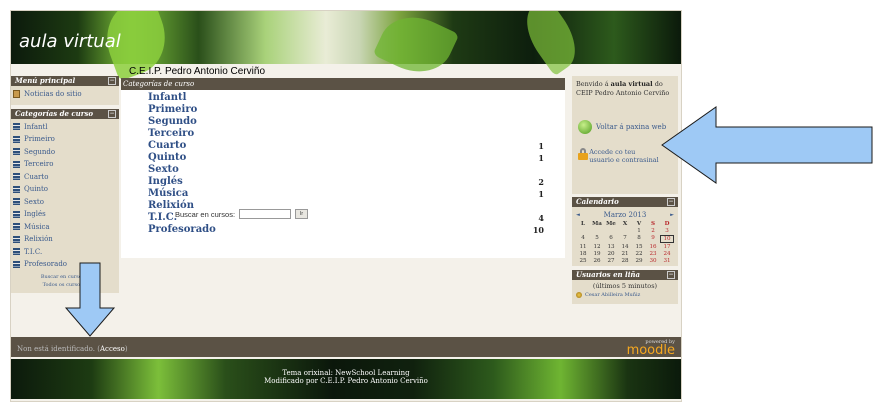 The height and width of the screenshot is (405, 874). I want to click on main-menu-header: Menú principal −, so click(65, 81).